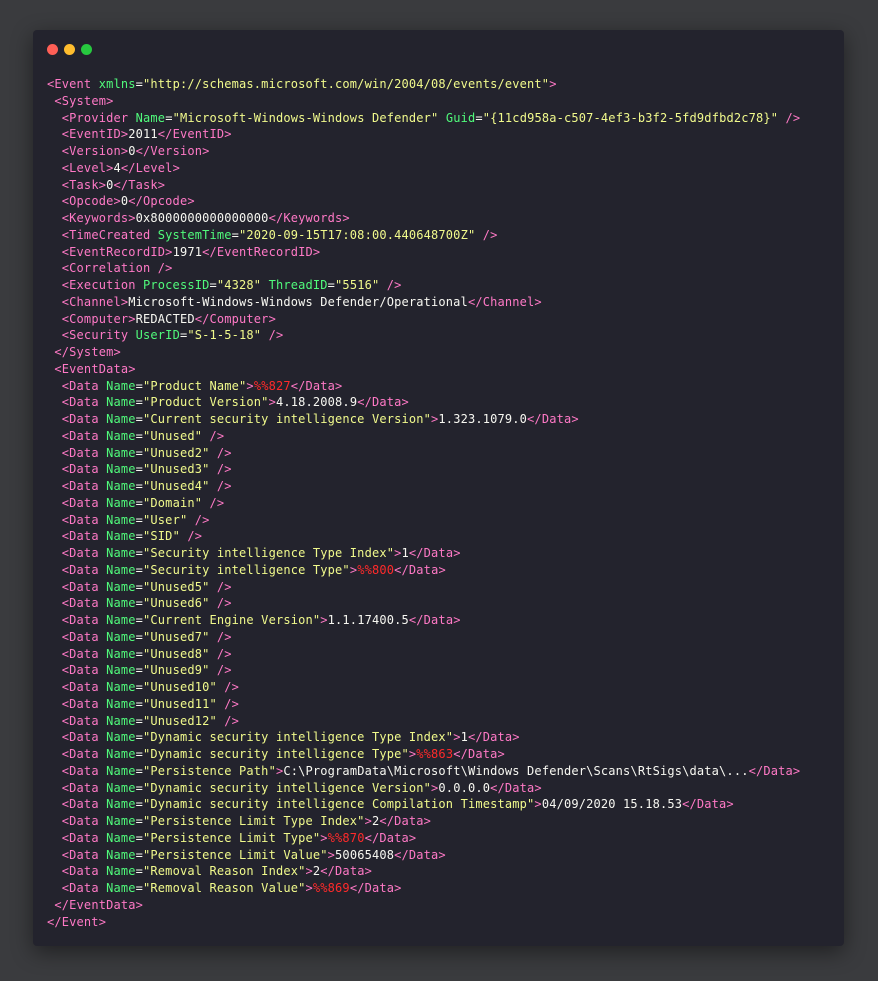  I want to click on xml-string: "Unused5", so click(176, 586).